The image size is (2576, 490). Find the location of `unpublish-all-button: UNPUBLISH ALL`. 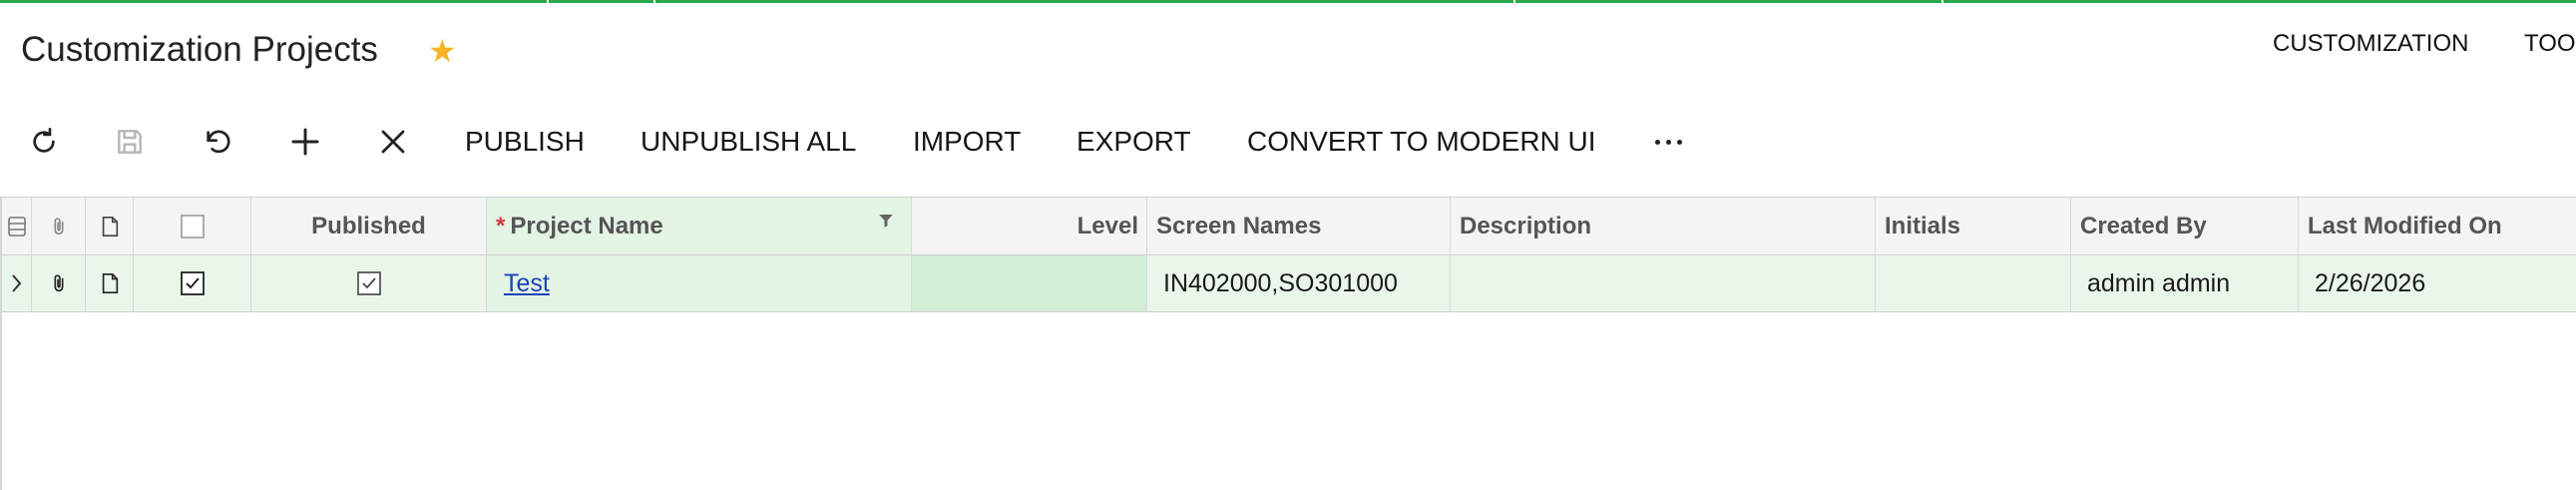

unpublish-all-button: UNPUBLISH ALL is located at coordinates (748, 142).